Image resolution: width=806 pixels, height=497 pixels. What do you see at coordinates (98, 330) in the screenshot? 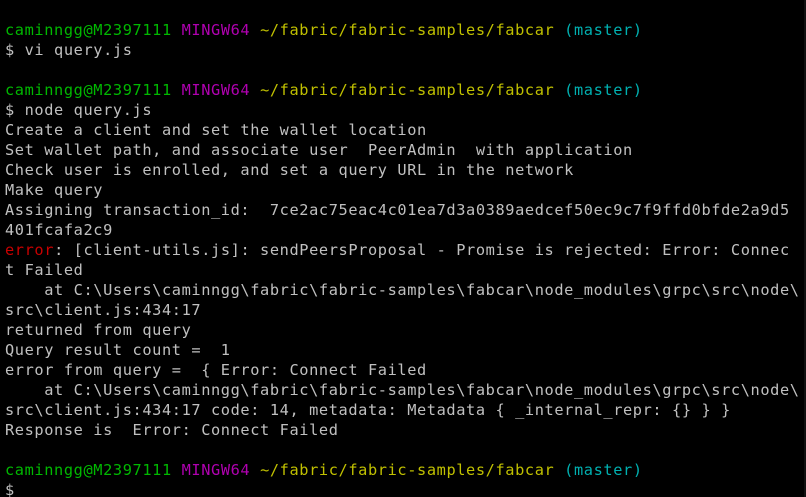
I see `output-line: returned from query` at bounding box center [98, 330].